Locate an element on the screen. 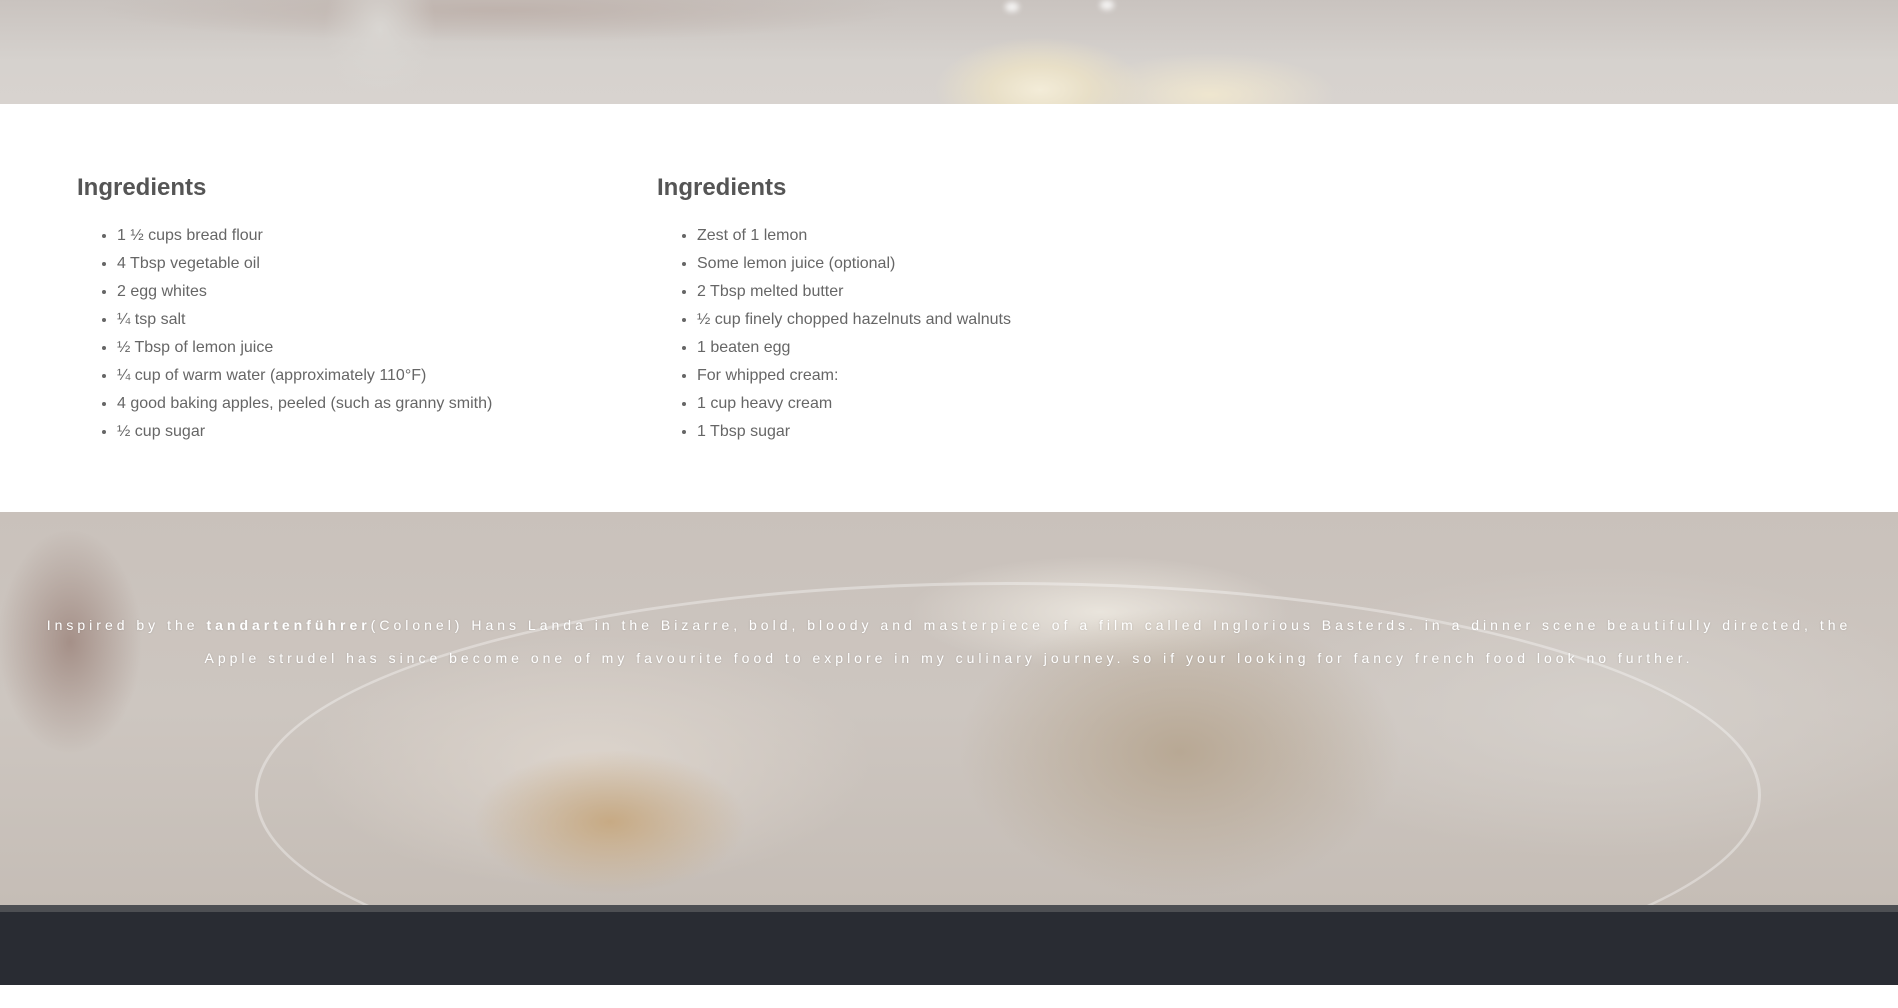 Image resolution: width=1898 pixels, height=1008 pixels. list-item: 1 beaten egg is located at coordinates (854, 348).